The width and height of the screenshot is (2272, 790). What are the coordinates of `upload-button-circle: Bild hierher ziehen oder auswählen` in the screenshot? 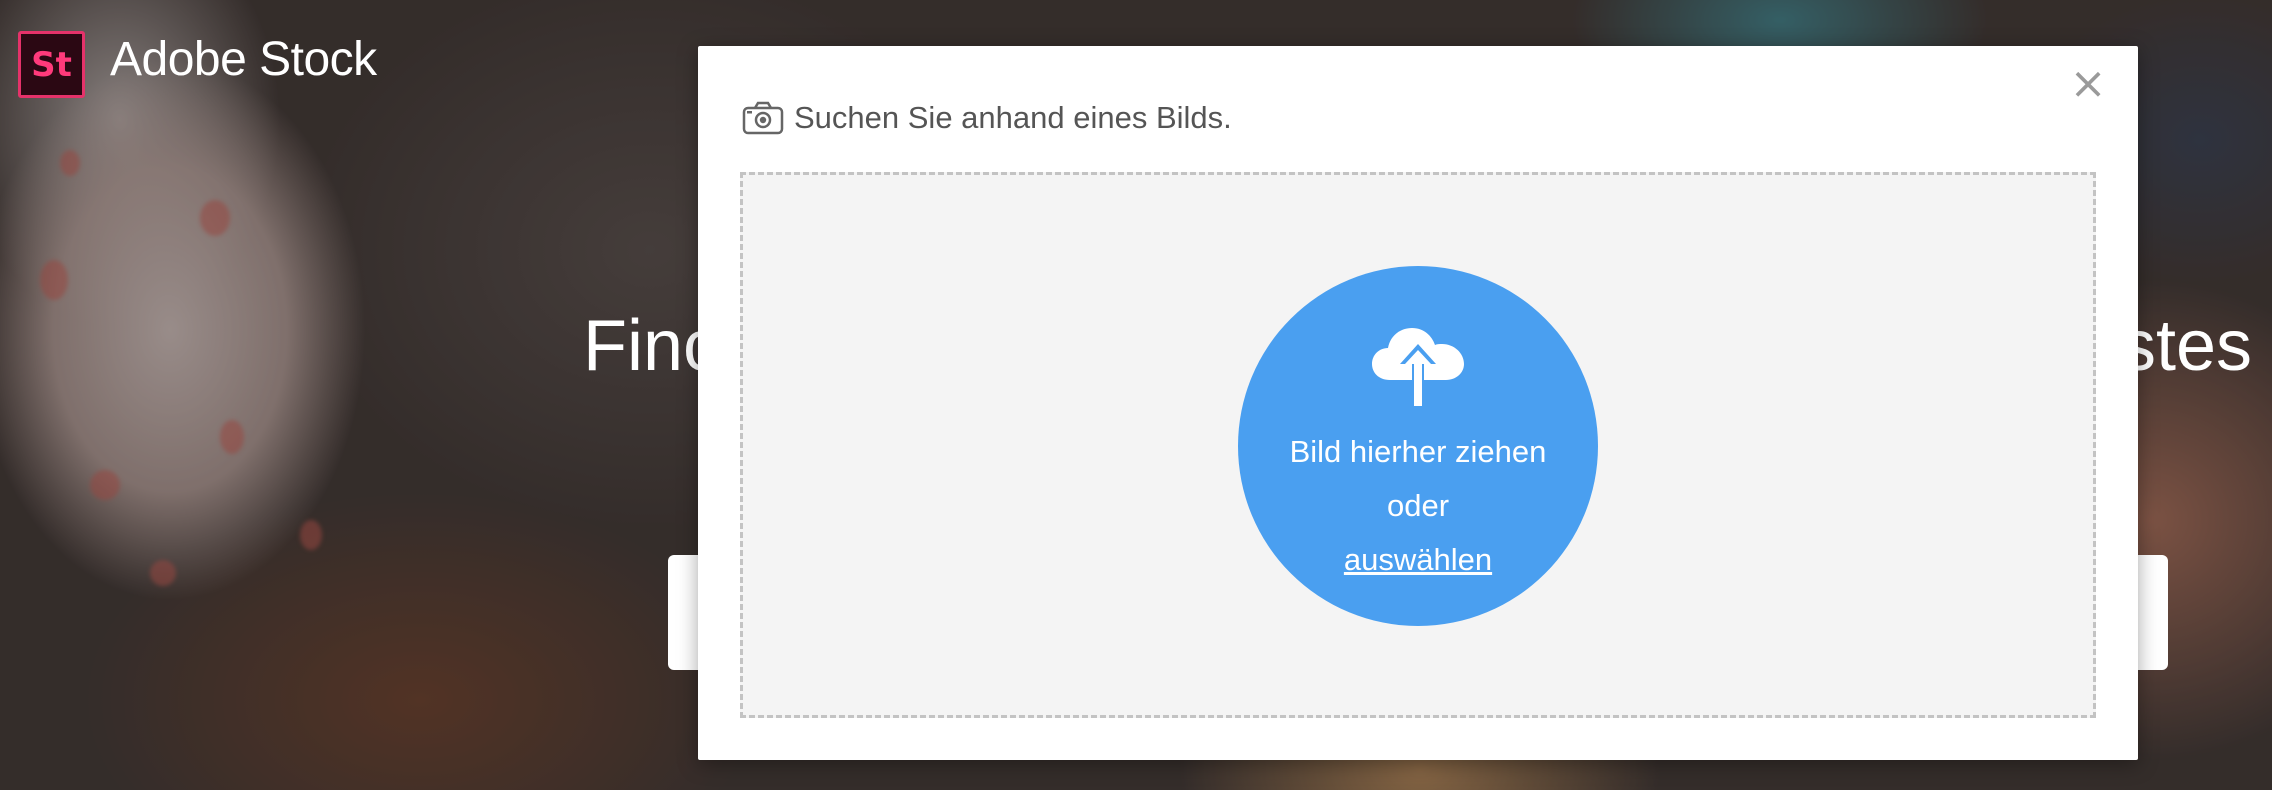 It's located at (1418, 446).